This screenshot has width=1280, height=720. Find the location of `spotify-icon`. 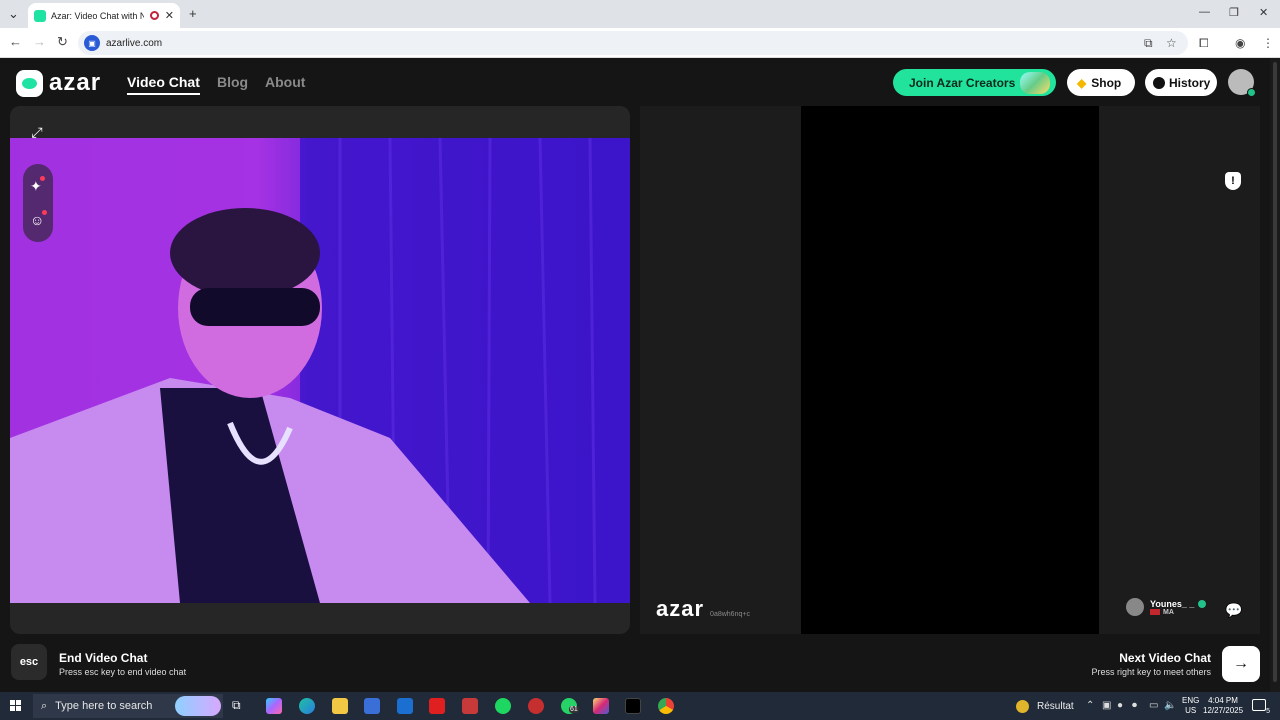

spotify-icon is located at coordinates (503, 706).